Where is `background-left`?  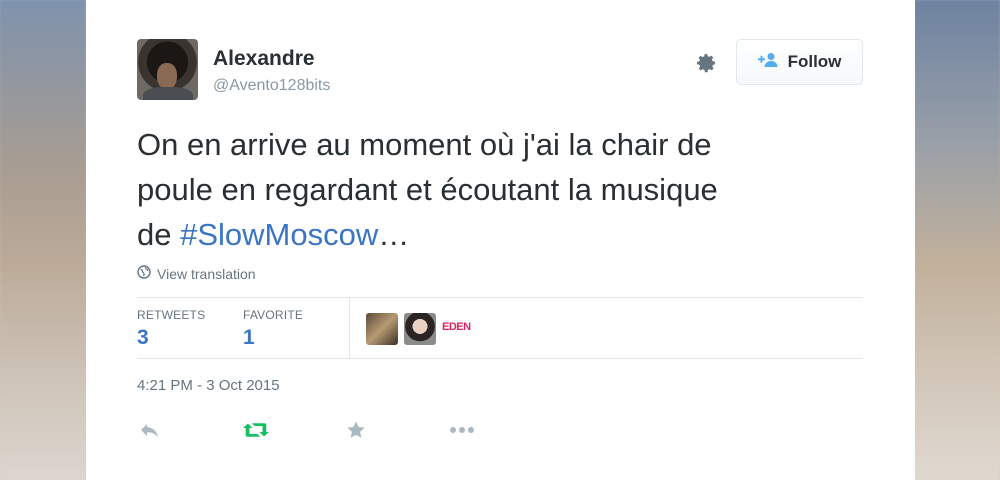 background-left is located at coordinates (43, 240).